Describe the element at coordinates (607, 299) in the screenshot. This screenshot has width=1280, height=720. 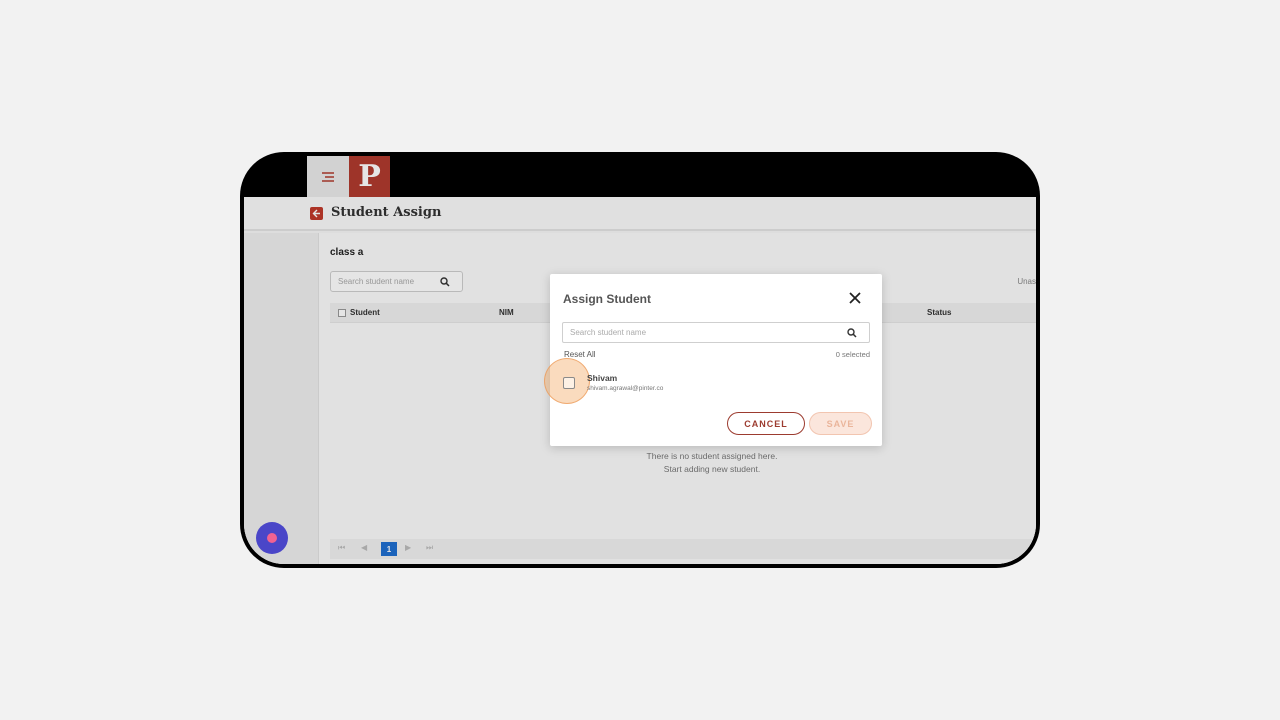
I see `dialog-title: Assign Student` at that location.